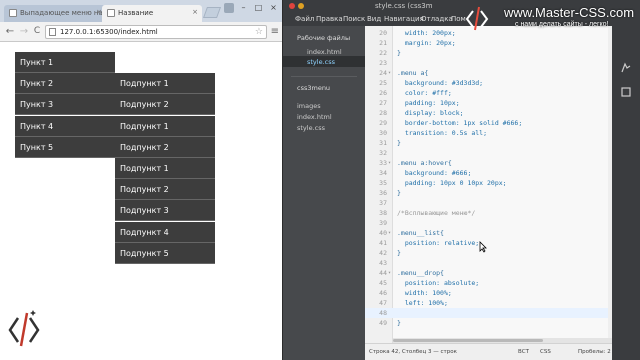  Describe the element at coordinates (488, 143) in the screenshot. I see `code-line: 31}` at that location.